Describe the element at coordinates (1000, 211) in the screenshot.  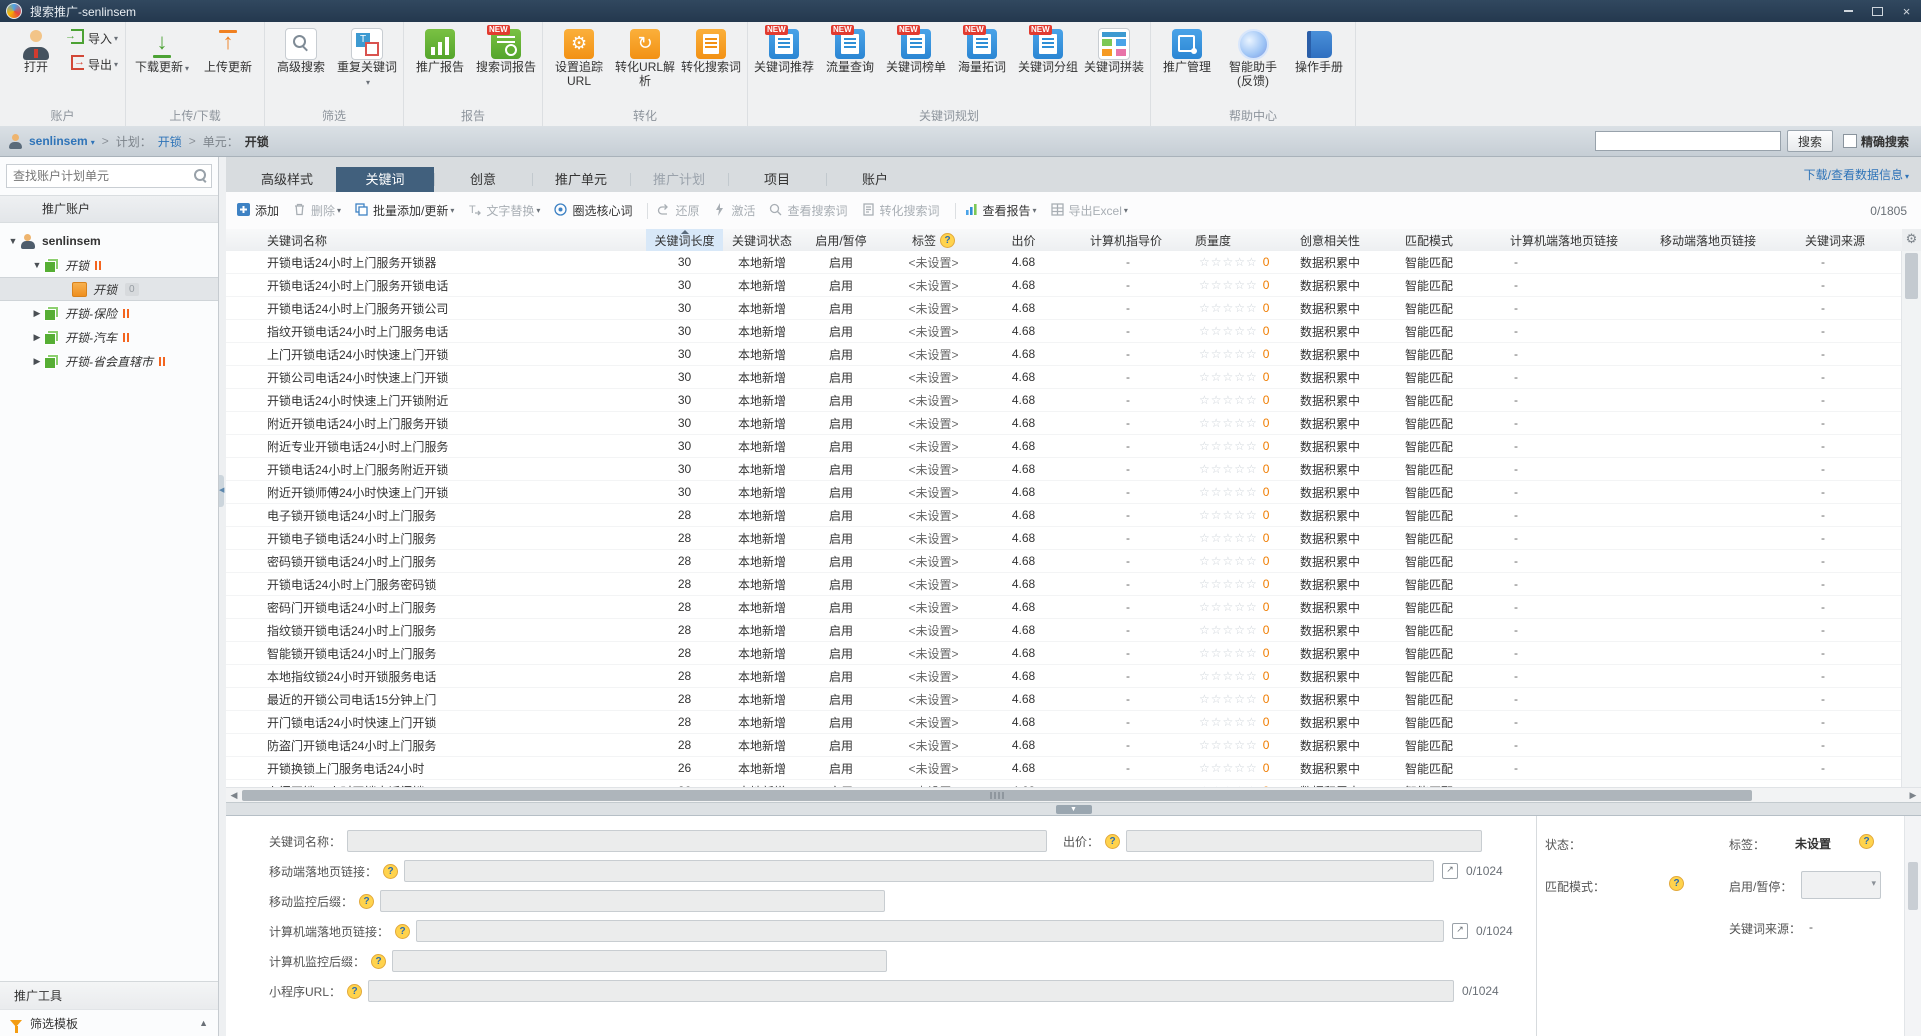
I see `view-report-button: 查看报告 ▾` at that location.